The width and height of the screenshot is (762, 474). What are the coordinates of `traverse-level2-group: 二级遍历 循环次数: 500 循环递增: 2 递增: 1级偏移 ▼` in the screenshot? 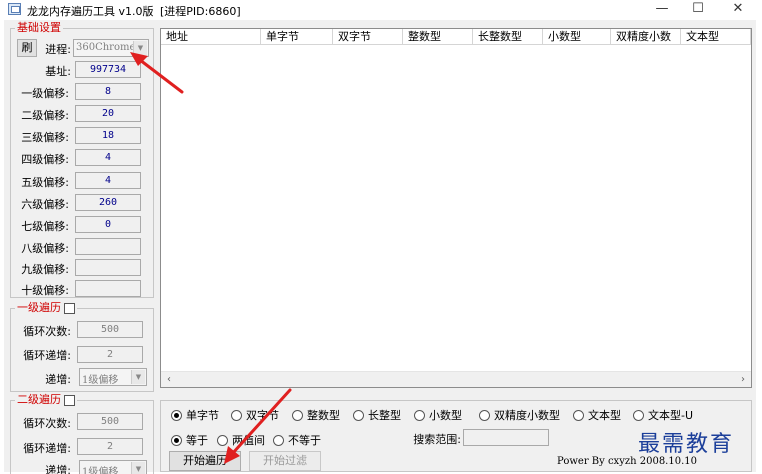 It's located at (82, 433).